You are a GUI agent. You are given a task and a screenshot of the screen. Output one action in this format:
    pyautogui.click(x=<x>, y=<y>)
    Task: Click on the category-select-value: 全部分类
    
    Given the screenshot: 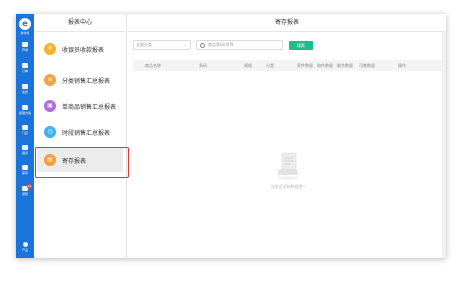 What is the action you would take?
    pyautogui.click(x=144, y=44)
    